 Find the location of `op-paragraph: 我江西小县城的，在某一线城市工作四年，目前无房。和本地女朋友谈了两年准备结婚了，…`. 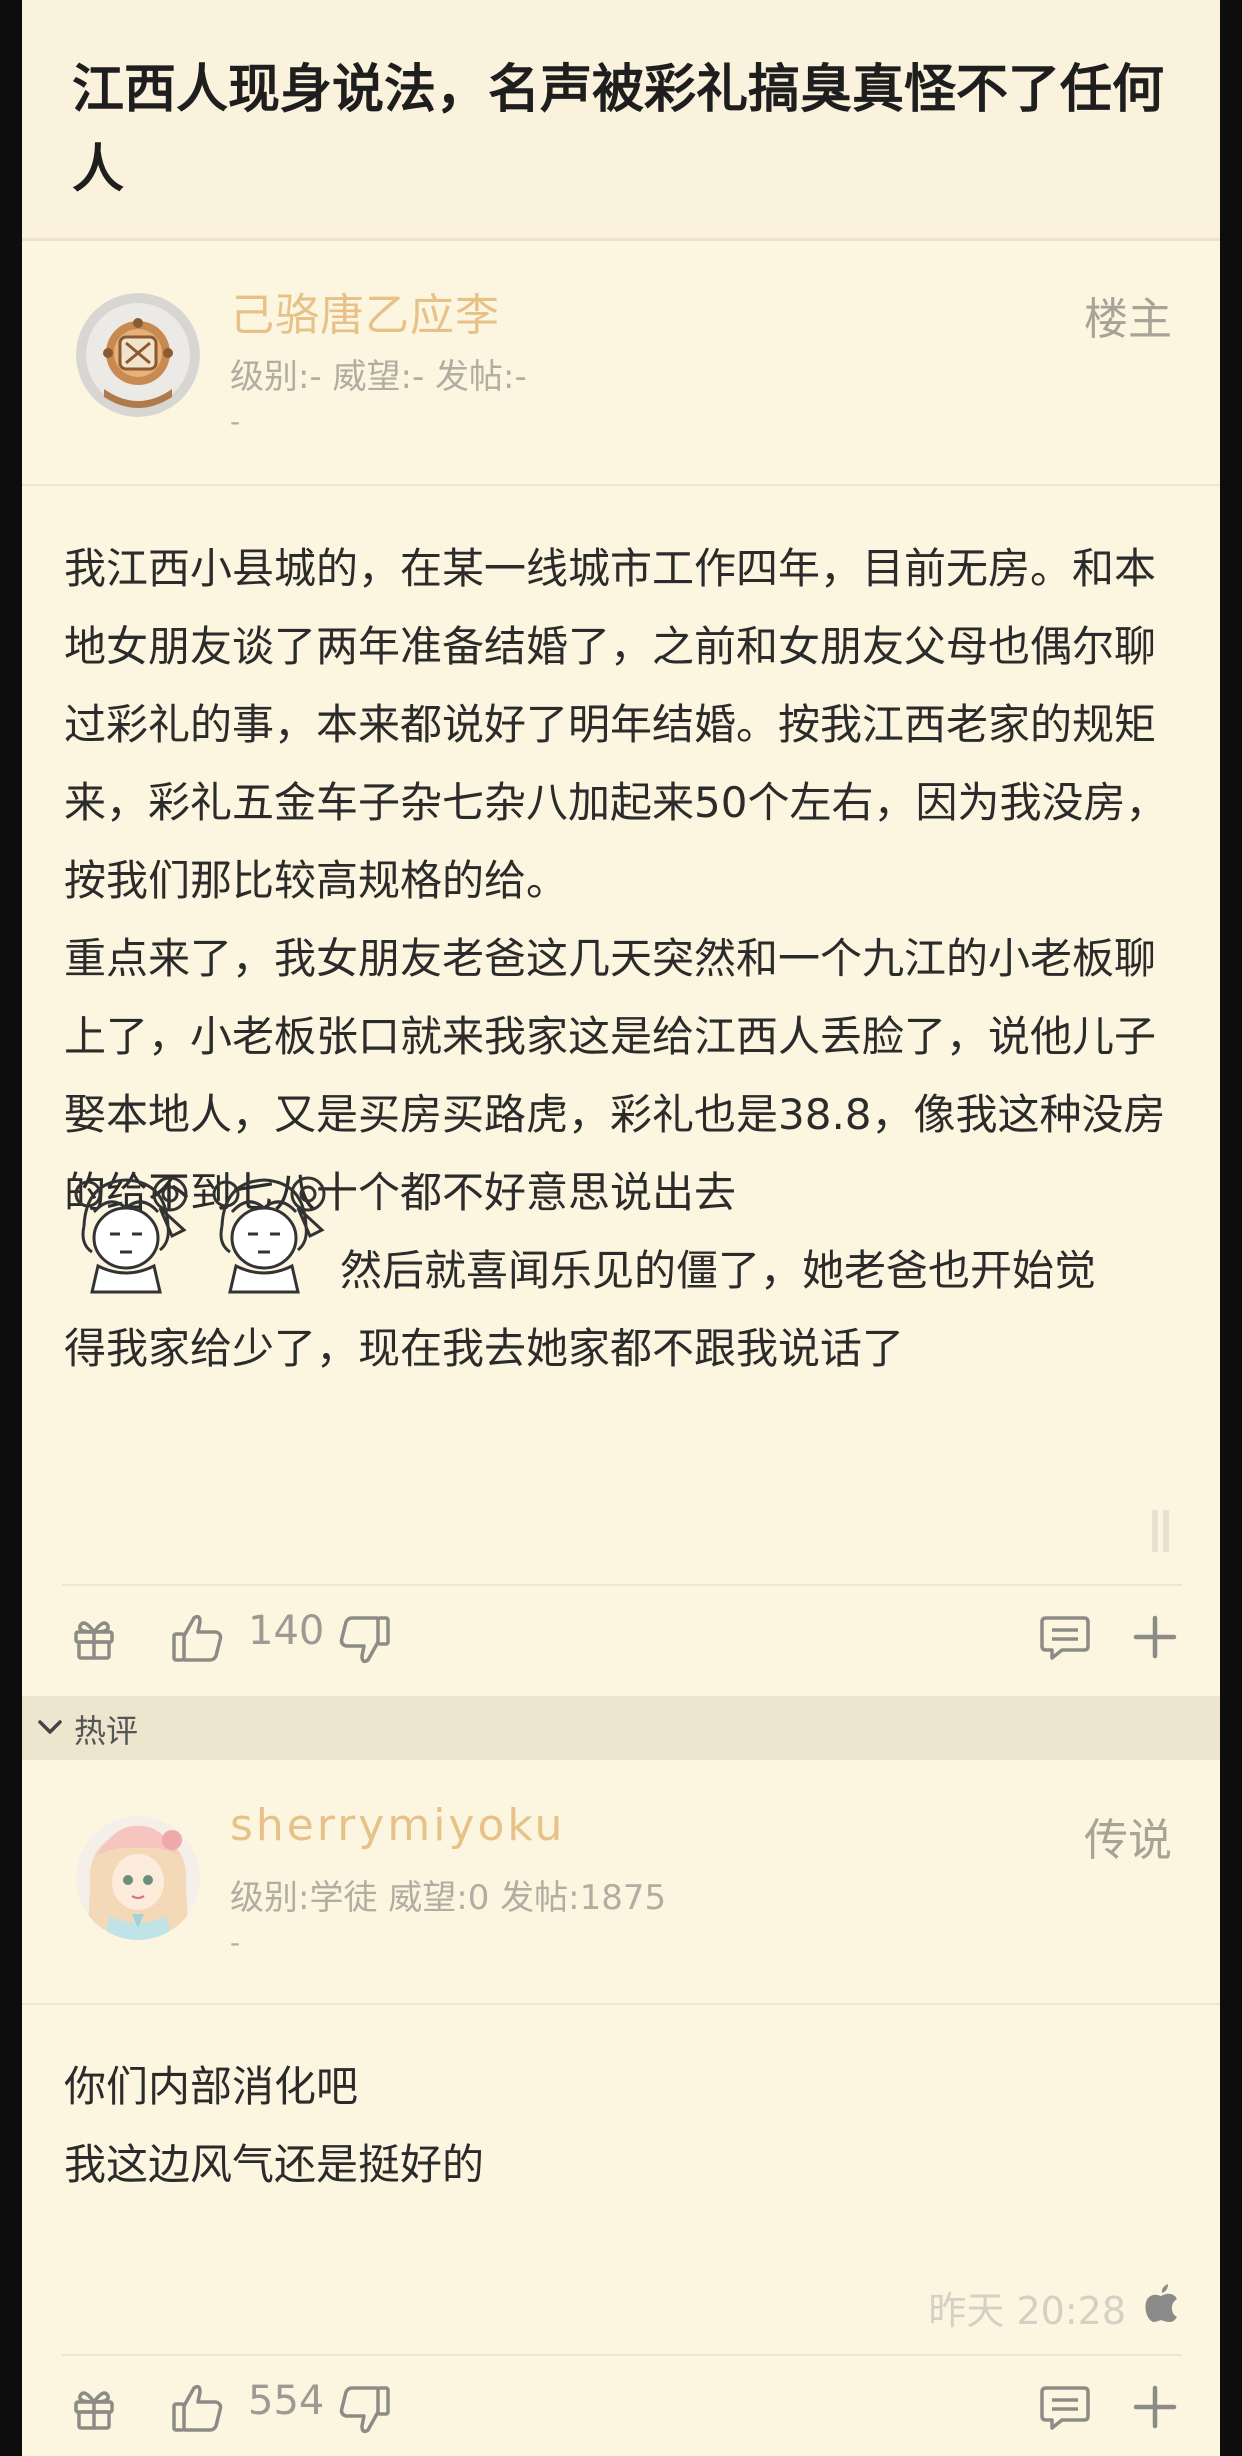

op-paragraph: 我江西小县城的，在某一线城市工作四年，目前无房。和本地女朋友谈了两年准备结婚了，… is located at coordinates (616, 724).